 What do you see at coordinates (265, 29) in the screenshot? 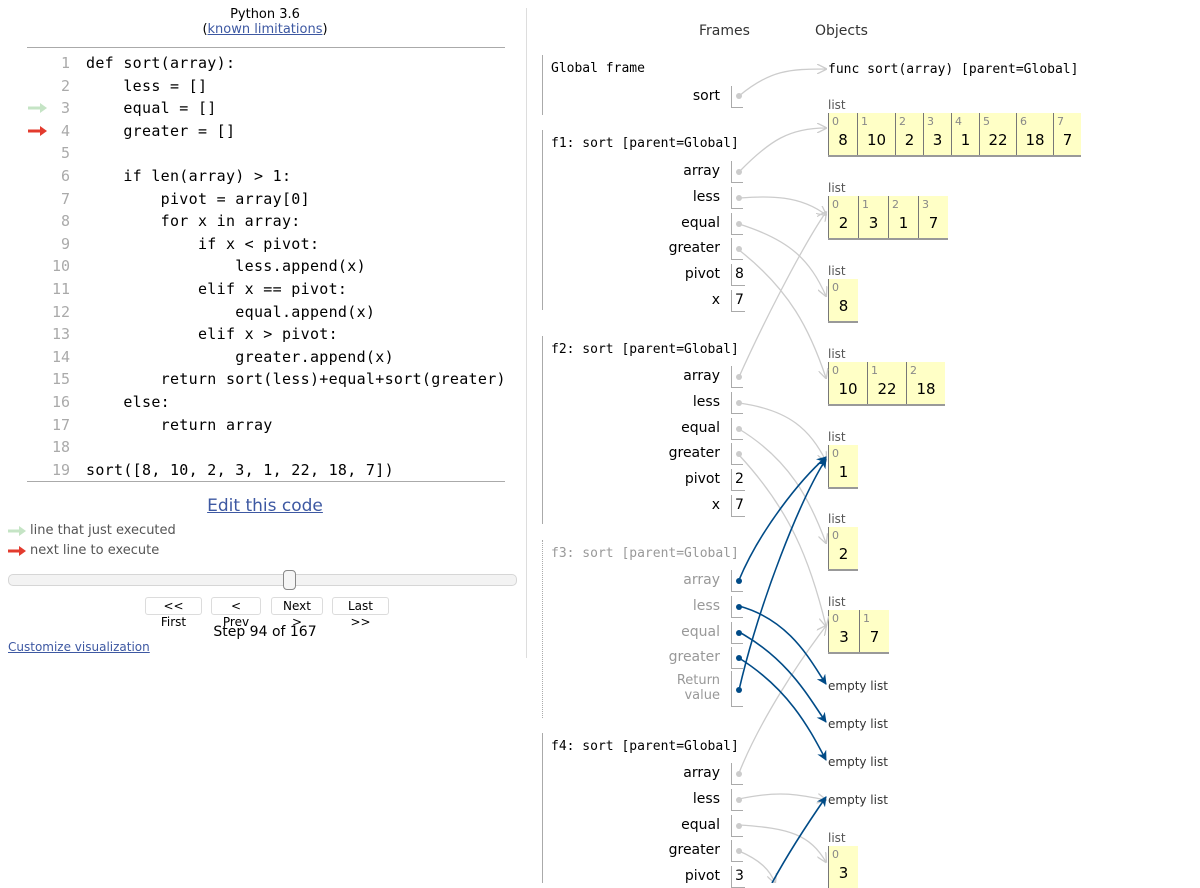
I see `known-limitations-link: known limitations` at bounding box center [265, 29].